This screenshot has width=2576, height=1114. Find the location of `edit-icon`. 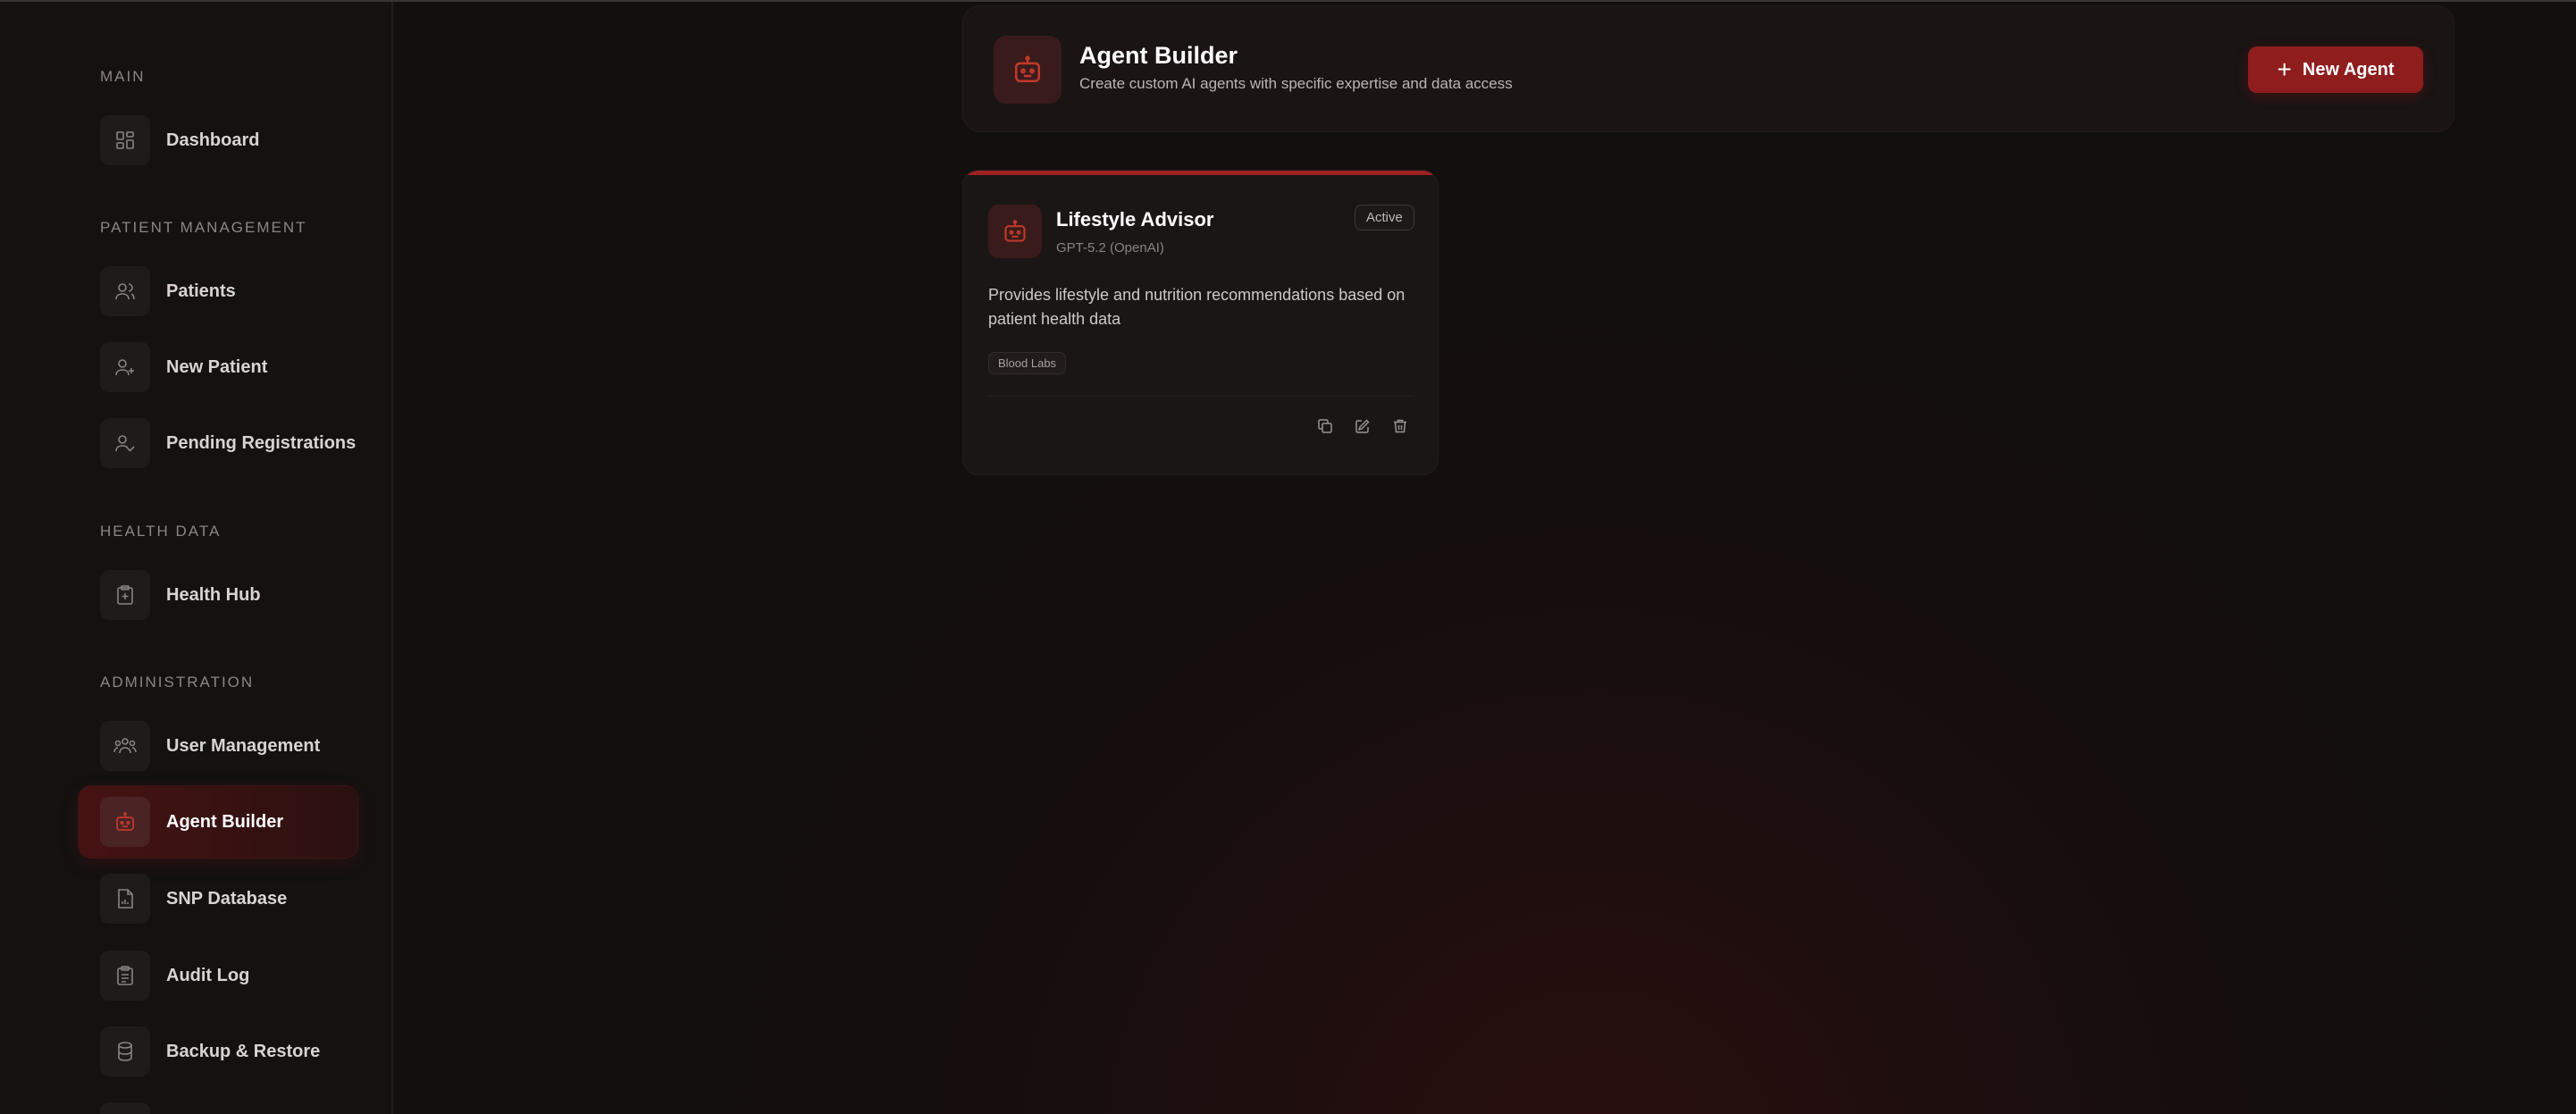

edit-icon is located at coordinates (1362, 426).